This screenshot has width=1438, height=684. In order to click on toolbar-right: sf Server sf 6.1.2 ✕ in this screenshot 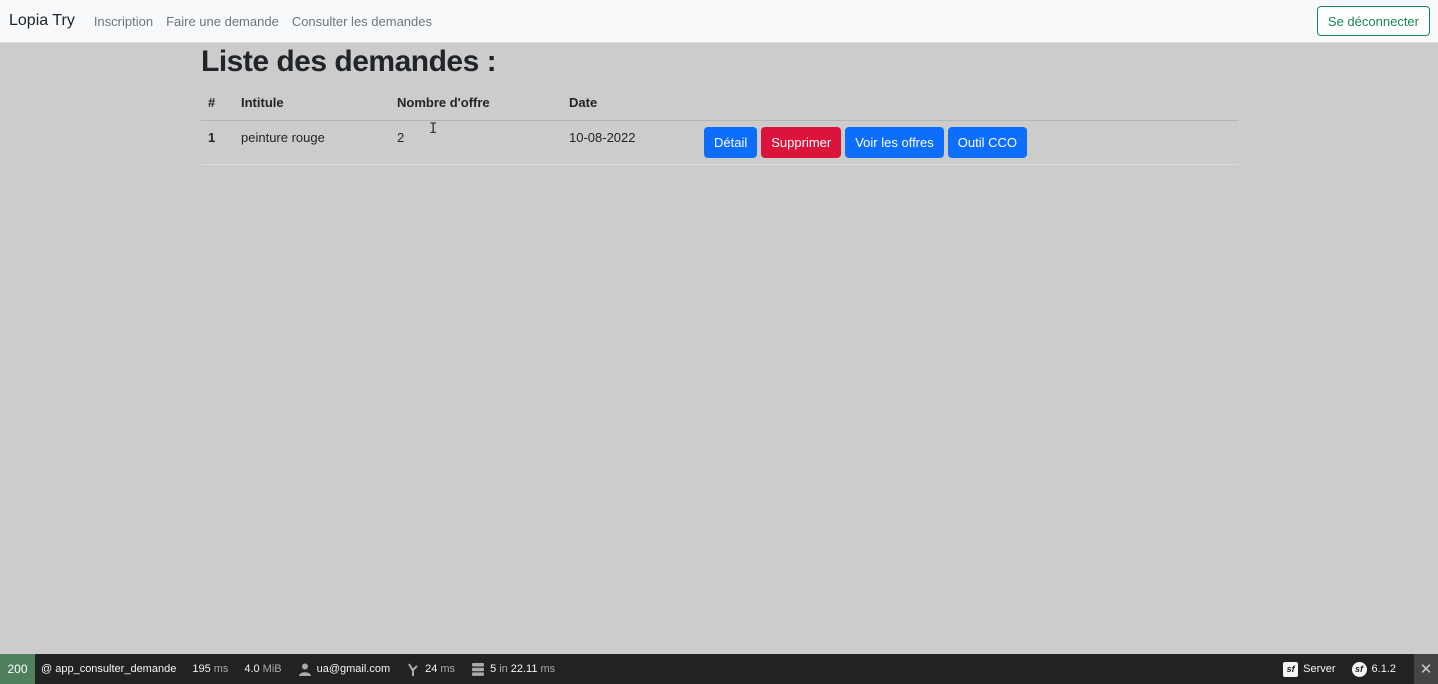, I will do `click(1357, 669)`.